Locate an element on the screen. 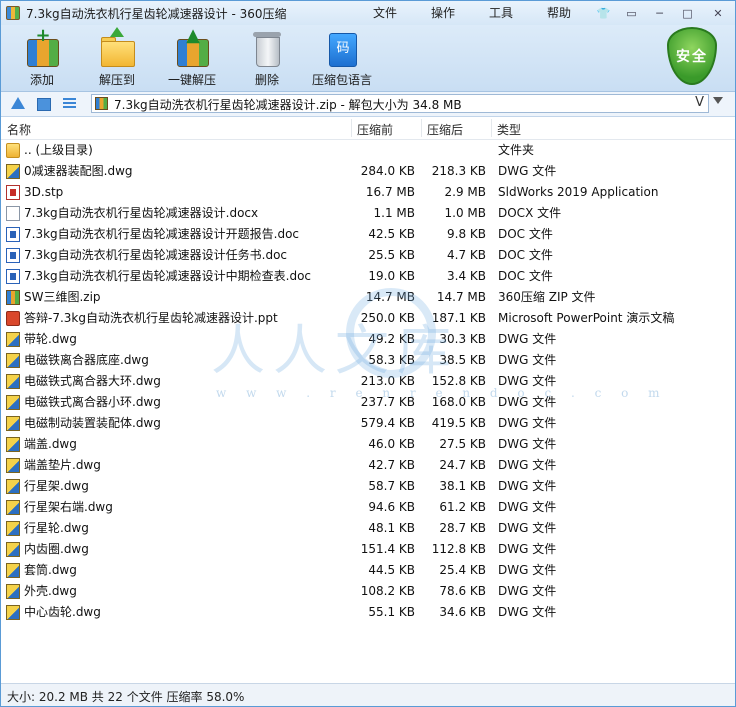 The image size is (736, 707). file-original-size: 44.5 KB is located at coordinates (391, 570).